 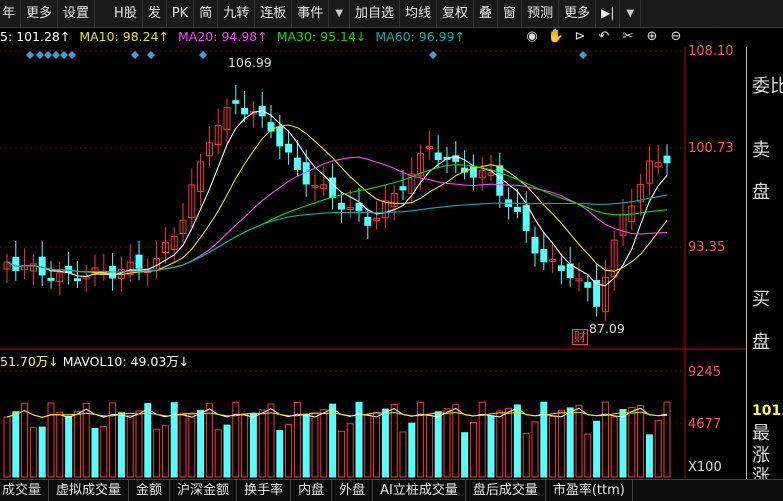 I want to click on play-circle-icon: ⊳, so click(x=580, y=37).